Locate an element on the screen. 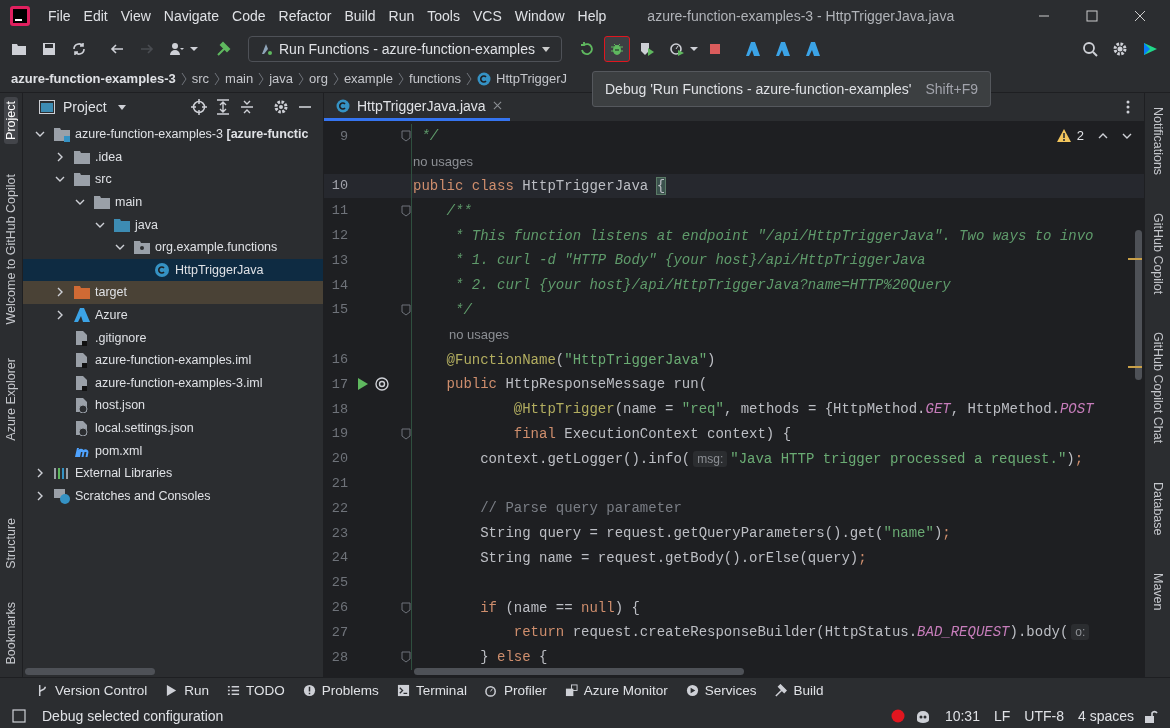 The height and width of the screenshot is (728, 1170). run-icon is located at coordinates (363, 384).